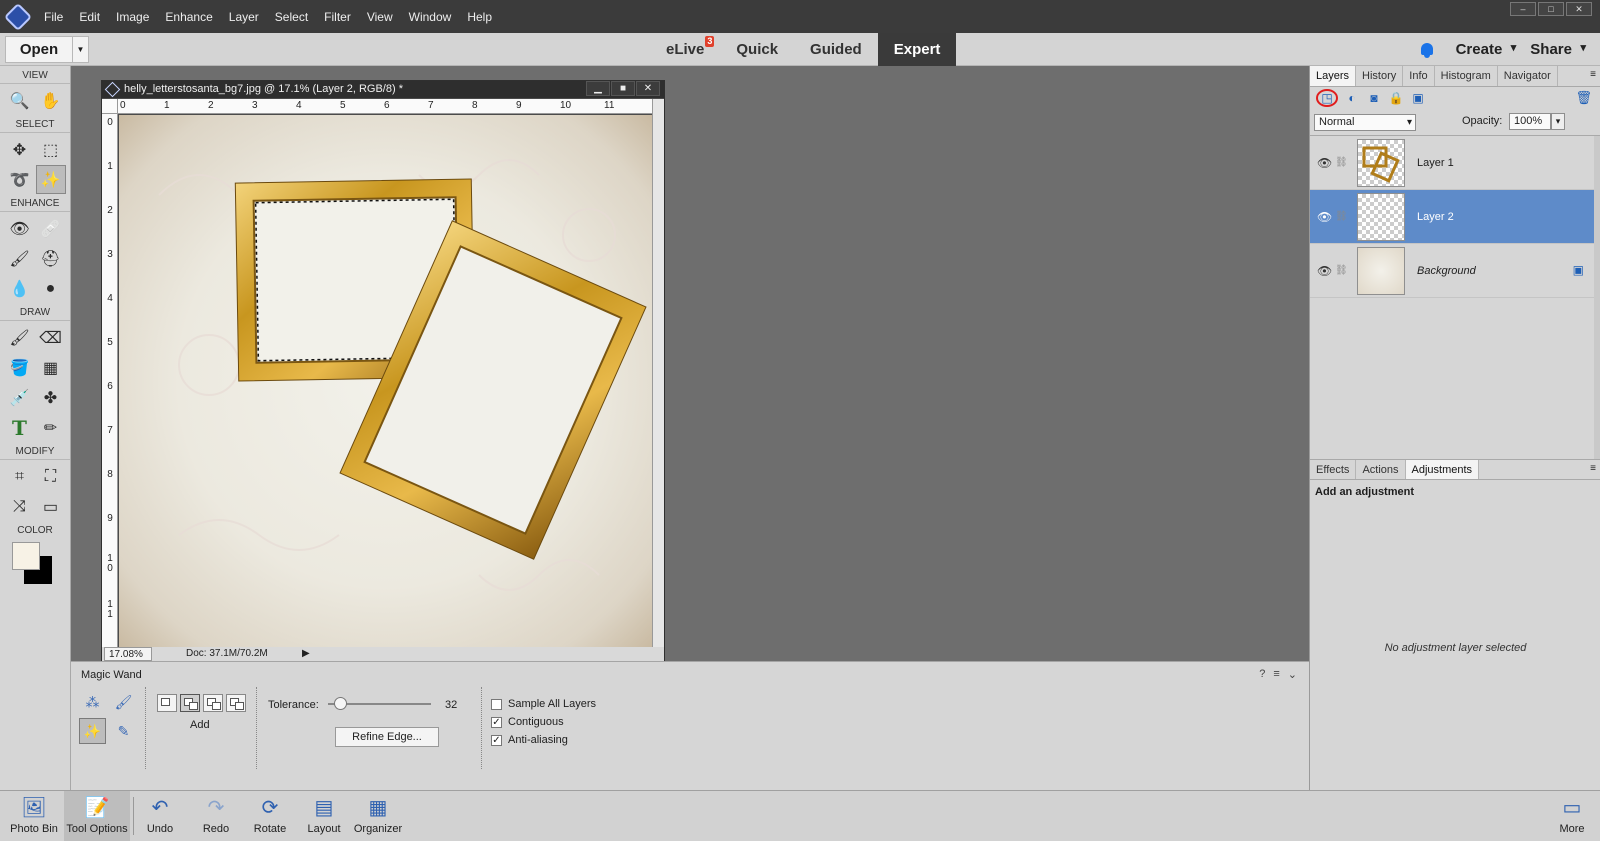 The height and width of the screenshot is (841, 1600). What do you see at coordinates (20, 149) in the screenshot?
I see `move-tool-icon: ✥` at bounding box center [20, 149].